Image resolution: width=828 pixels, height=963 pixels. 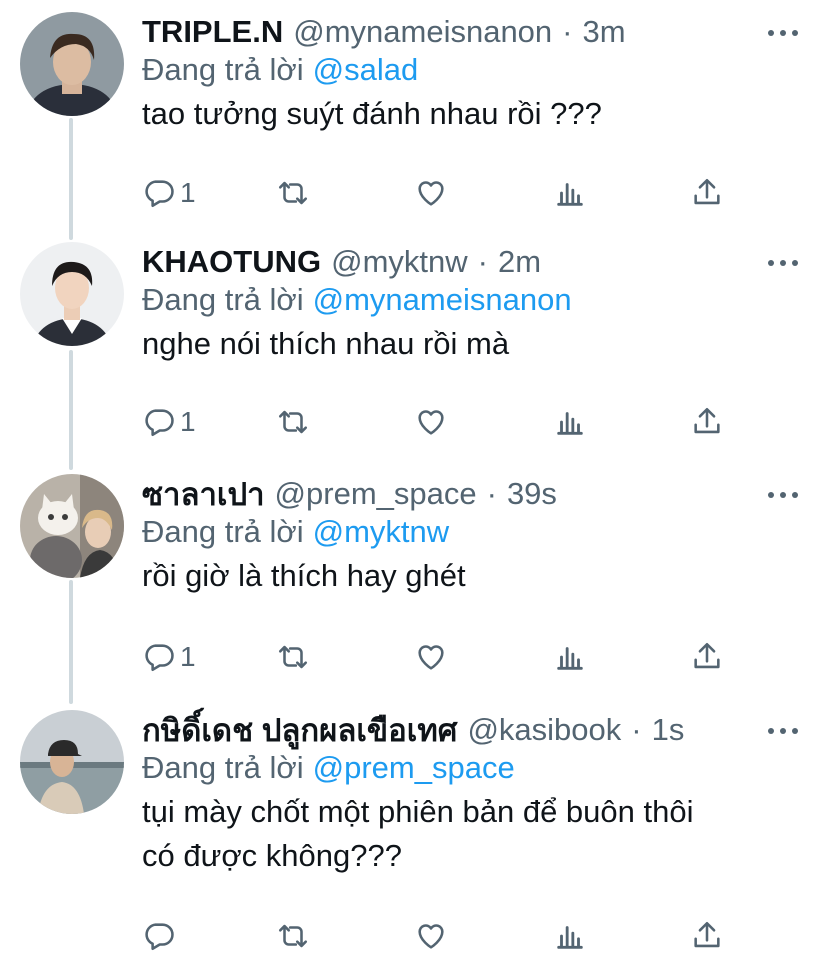 I want to click on replying-to-line: Đang trả lời @myktnw, so click(x=295, y=532).